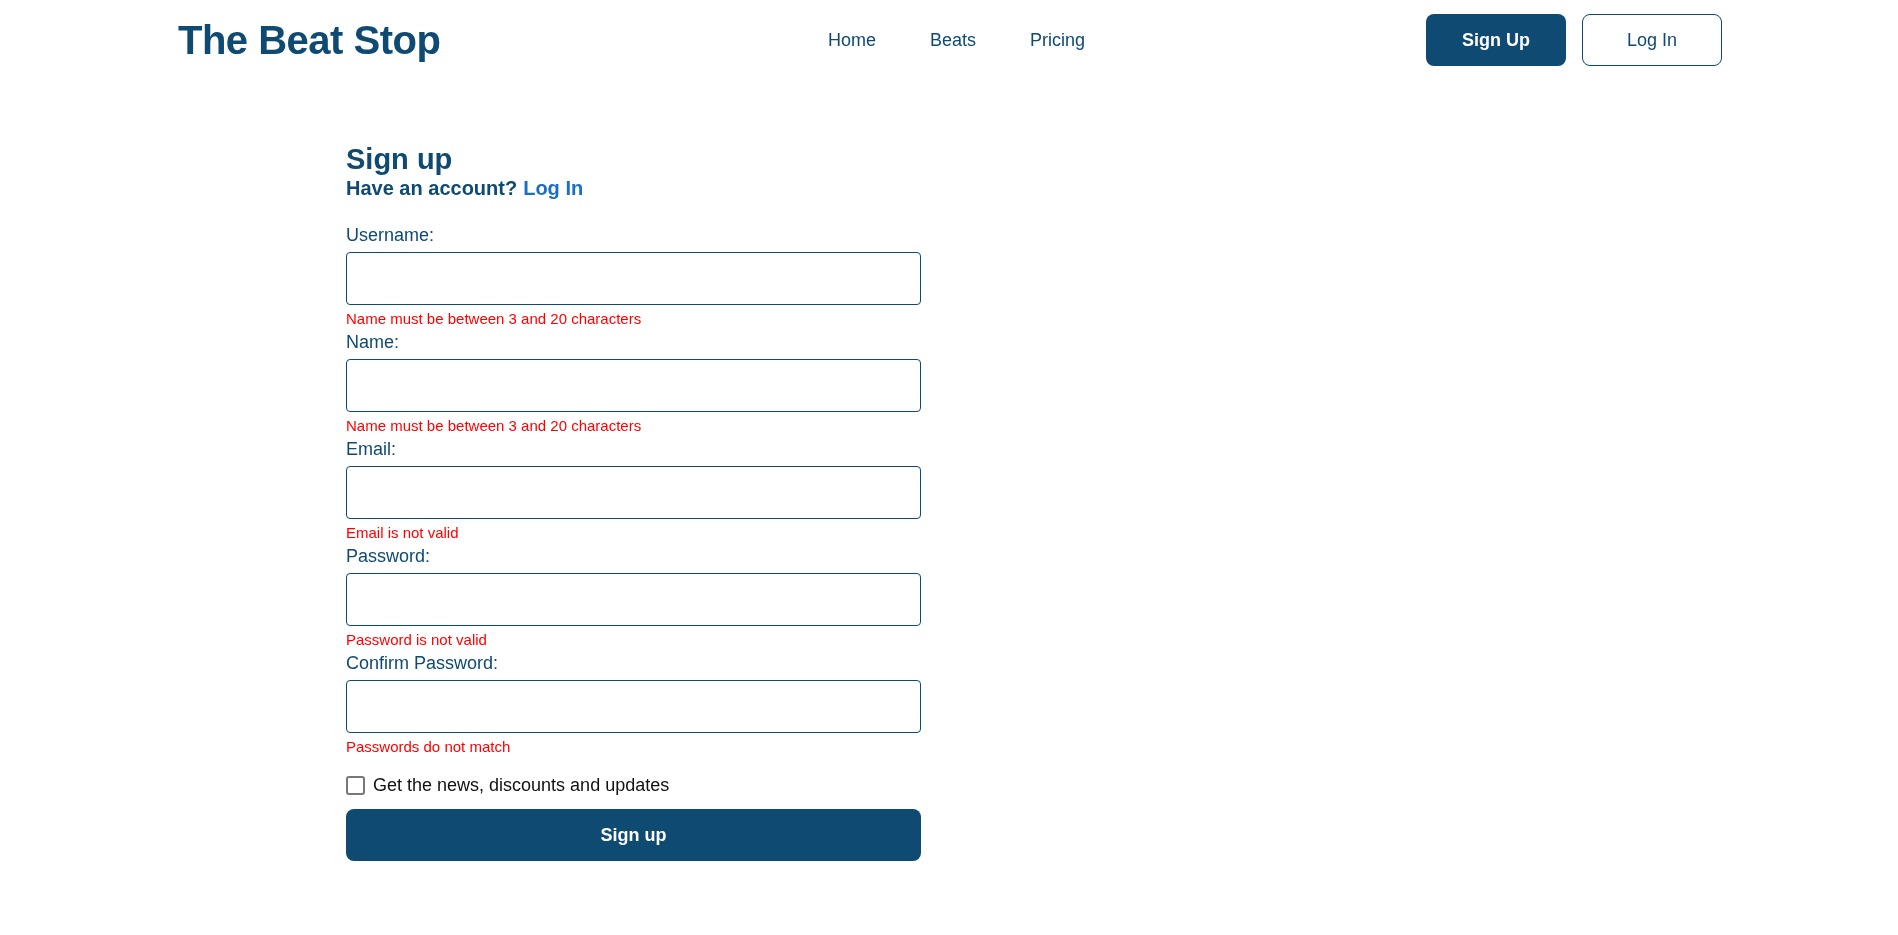 This screenshot has width=1898, height=935. What do you see at coordinates (488, 40) in the screenshot?
I see `site-logo: The Beat Stop` at bounding box center [488, 40].